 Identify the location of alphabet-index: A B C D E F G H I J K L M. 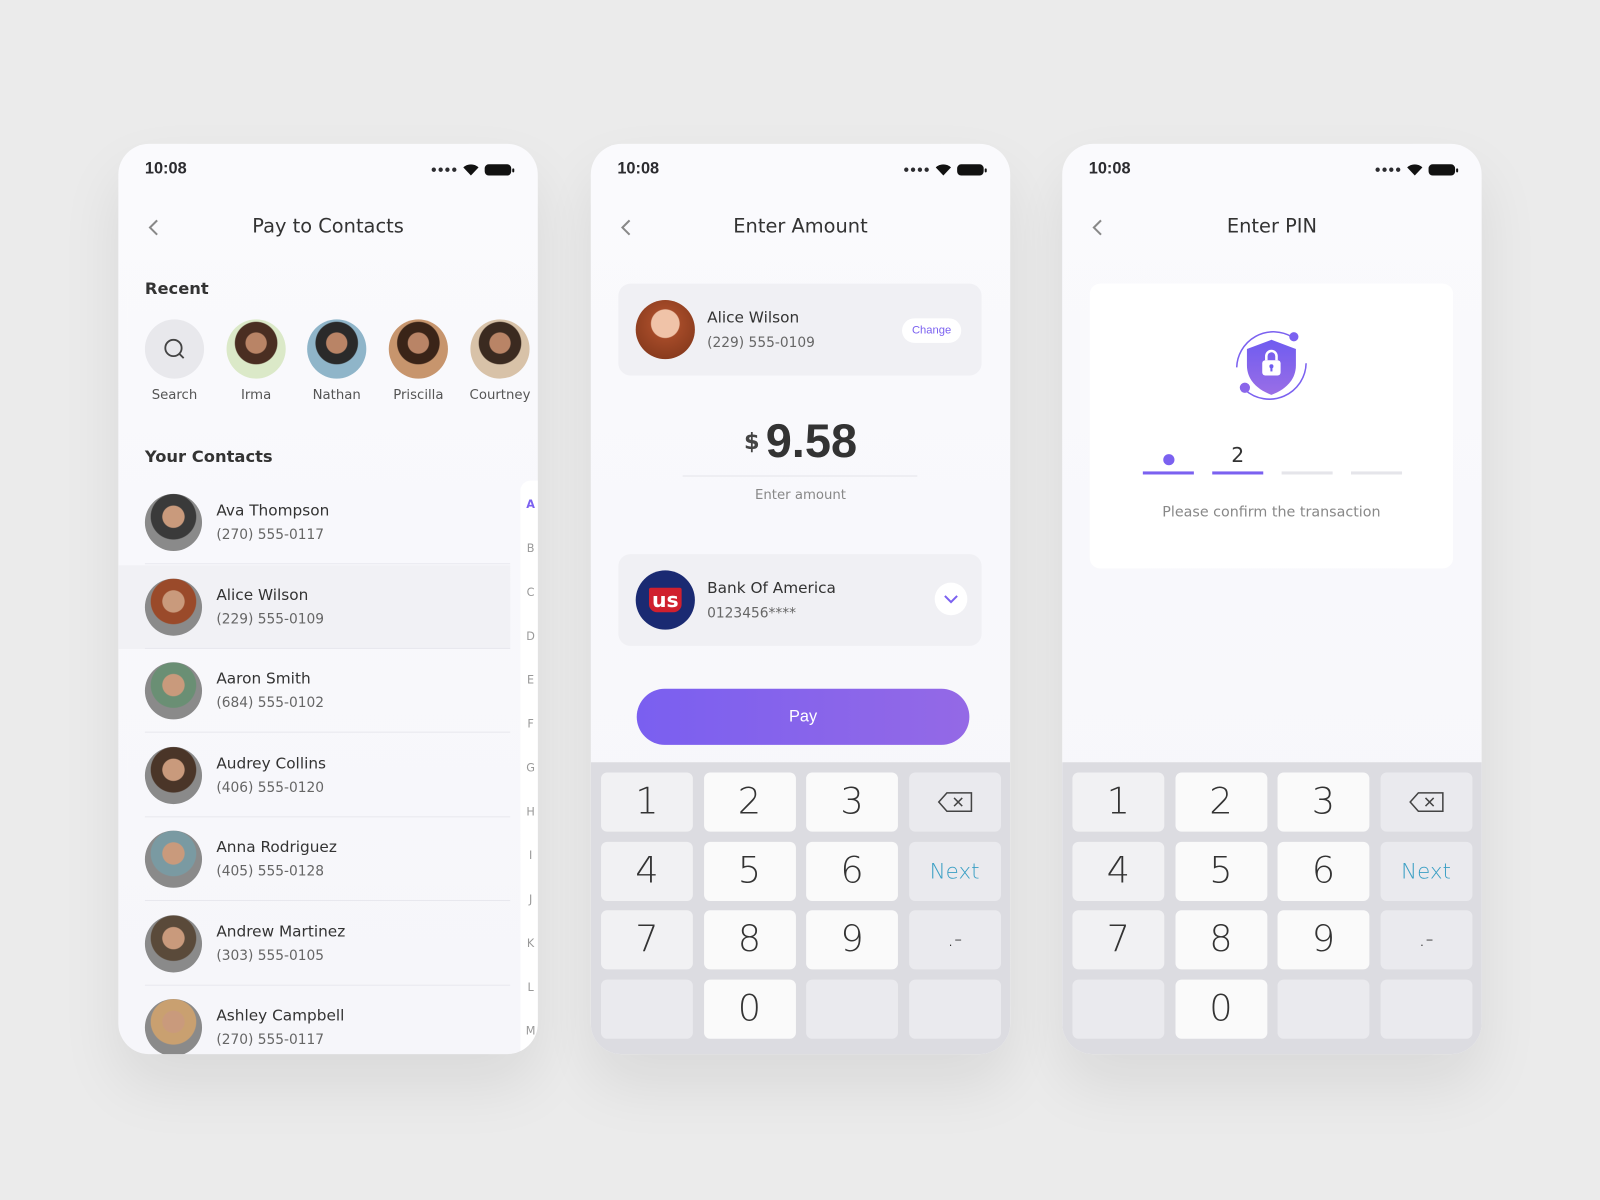
(529, 767).